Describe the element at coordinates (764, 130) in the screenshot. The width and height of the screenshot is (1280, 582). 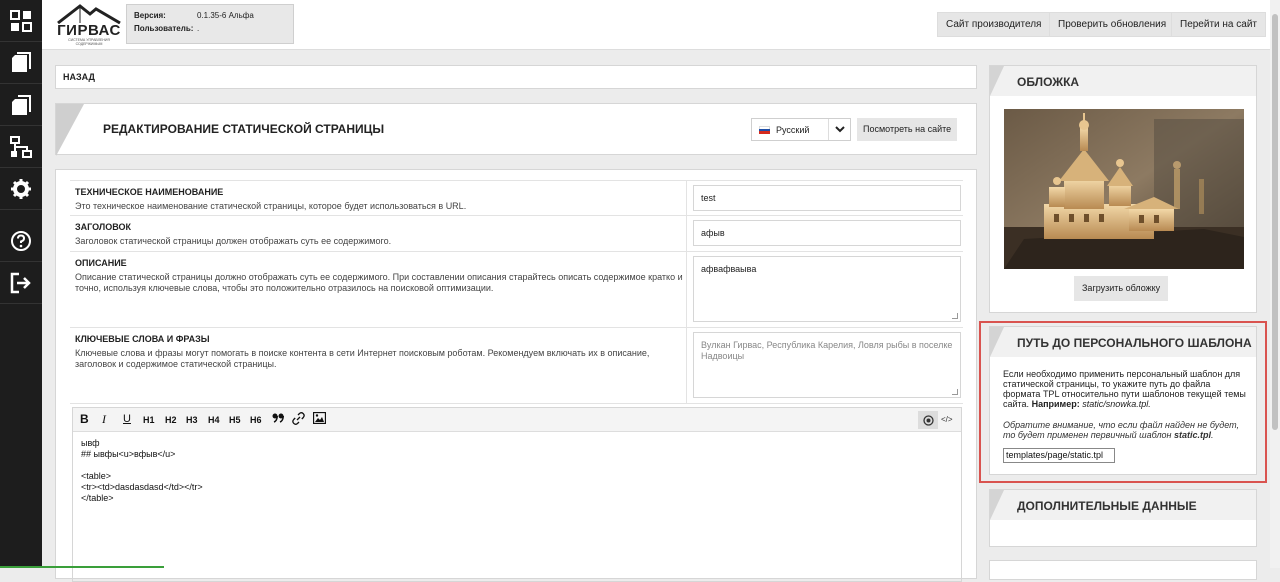
I see `russia-flag-icon` at that location.